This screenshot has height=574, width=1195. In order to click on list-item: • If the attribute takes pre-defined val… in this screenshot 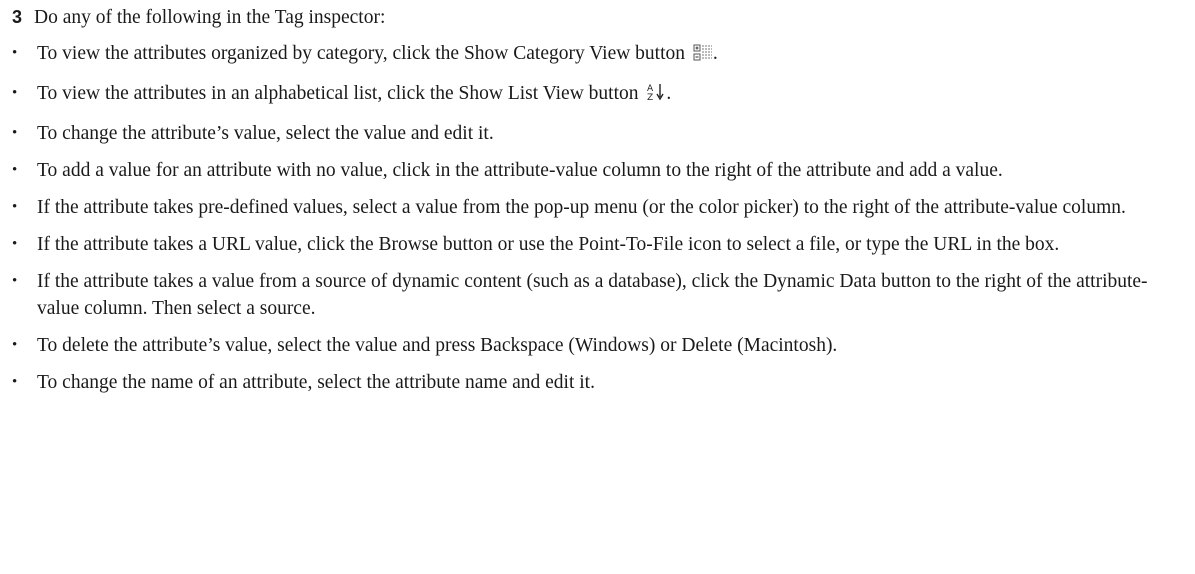, I will do `click(599, 207)`.